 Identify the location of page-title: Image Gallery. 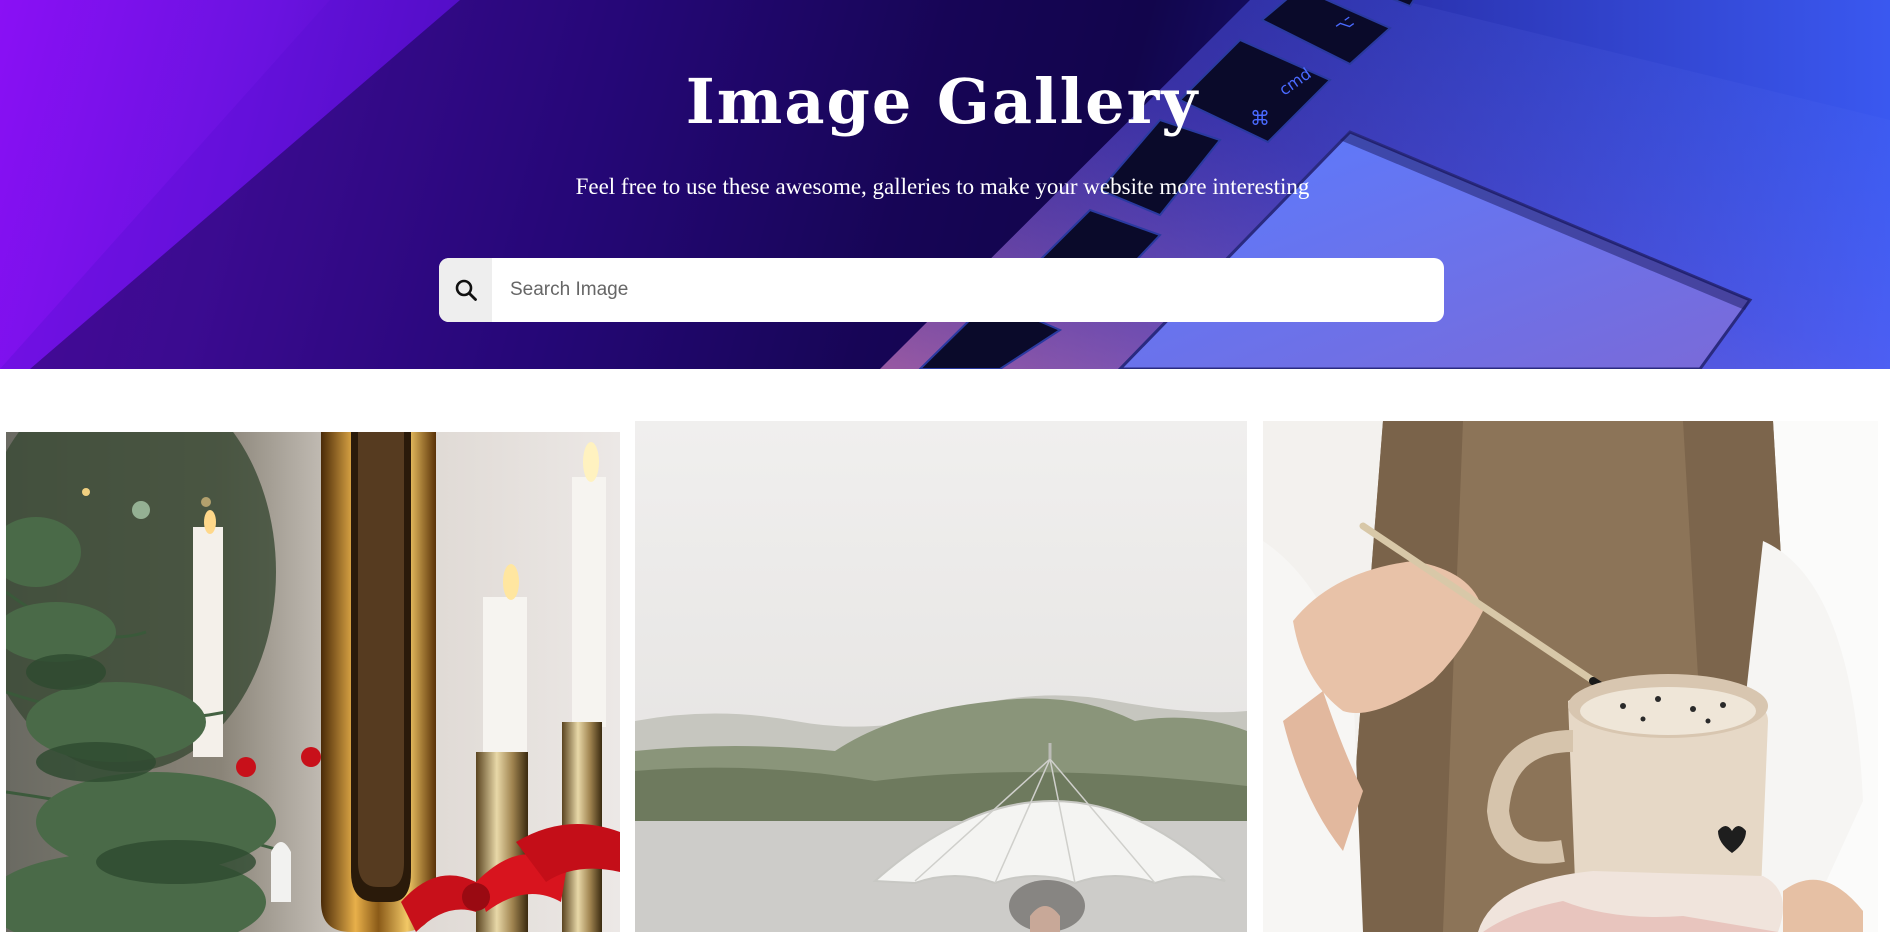
(942, 101).